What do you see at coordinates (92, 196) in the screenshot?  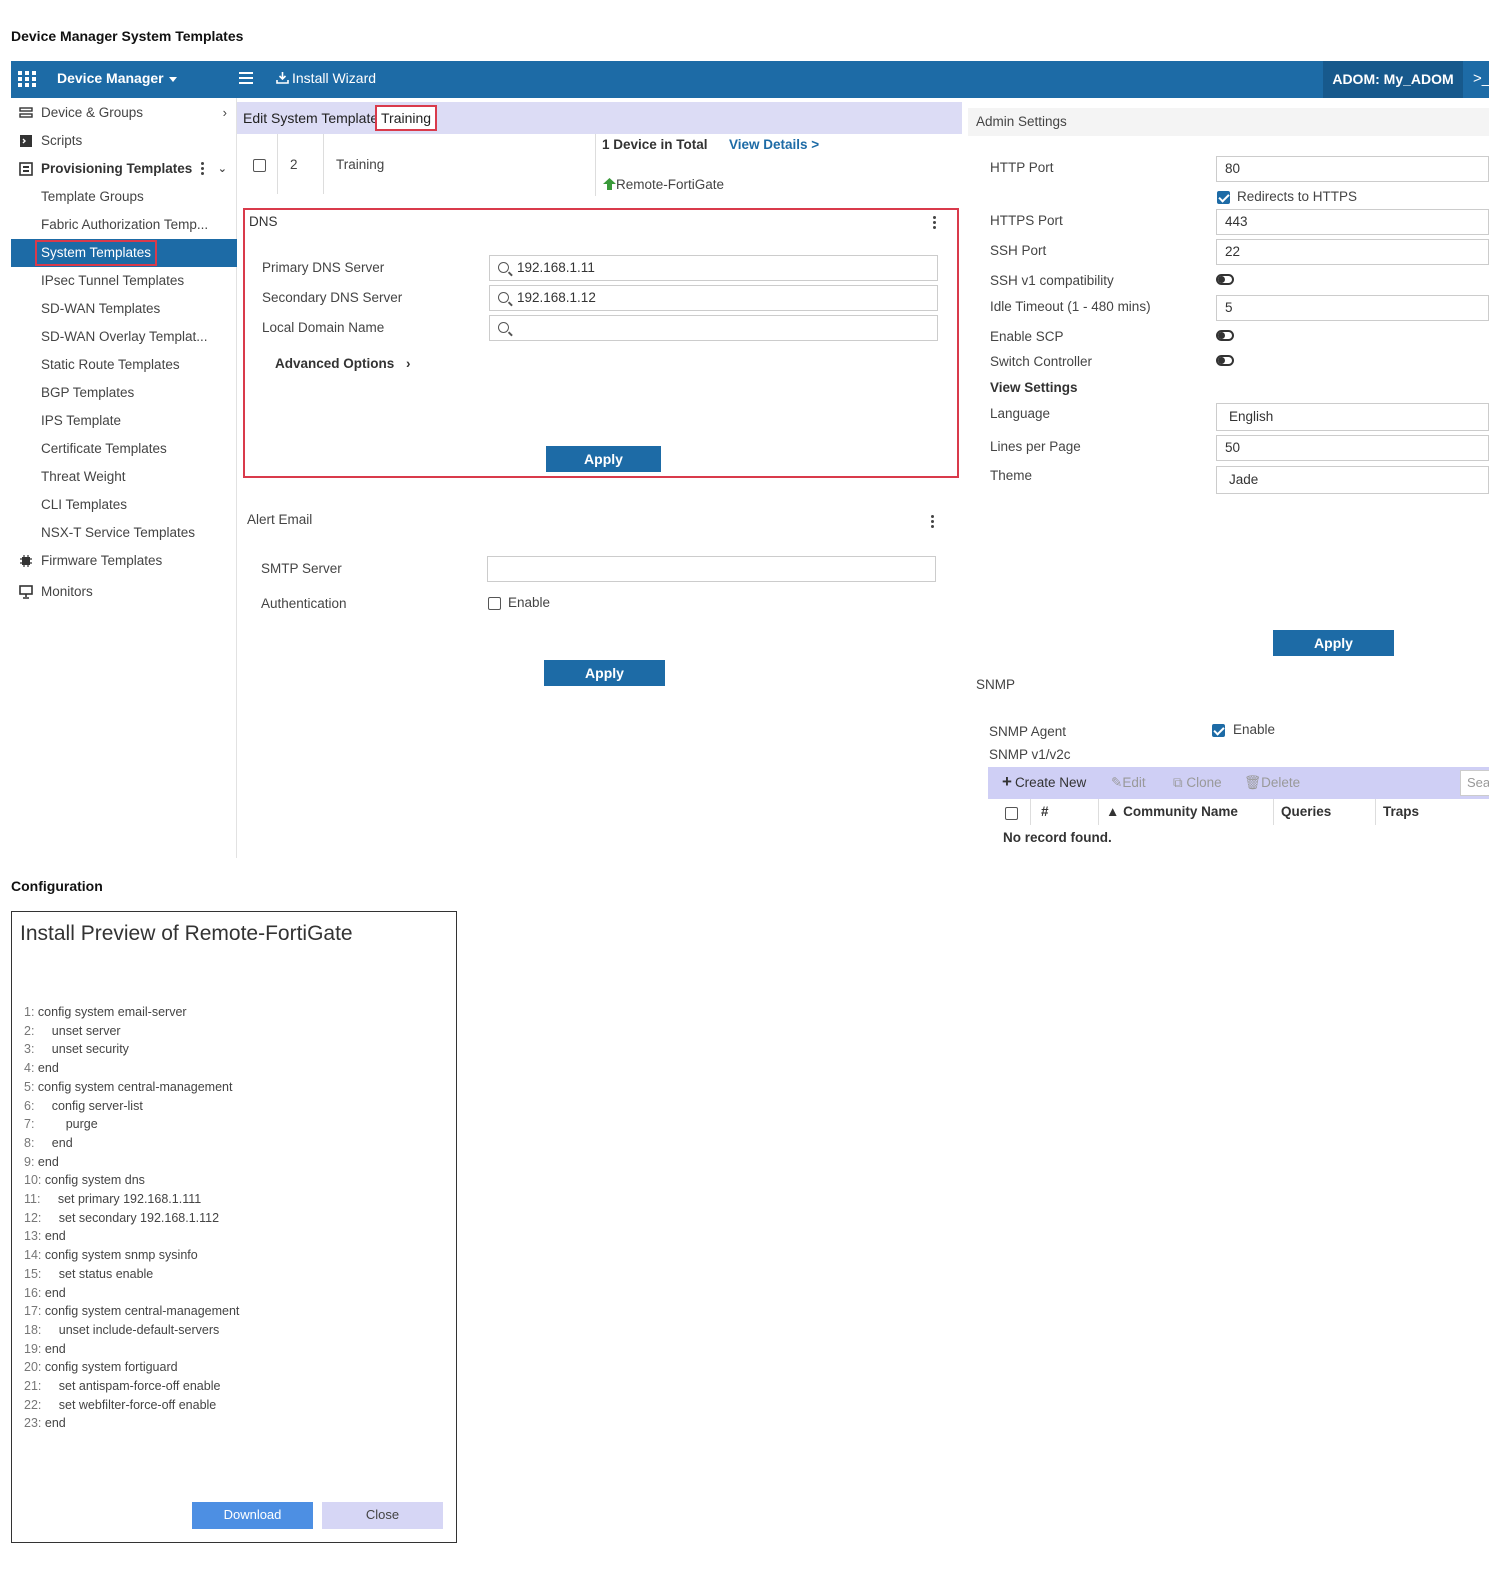 I see `sidebar-item-label: Template Groups` at bounding box center [92, 196].